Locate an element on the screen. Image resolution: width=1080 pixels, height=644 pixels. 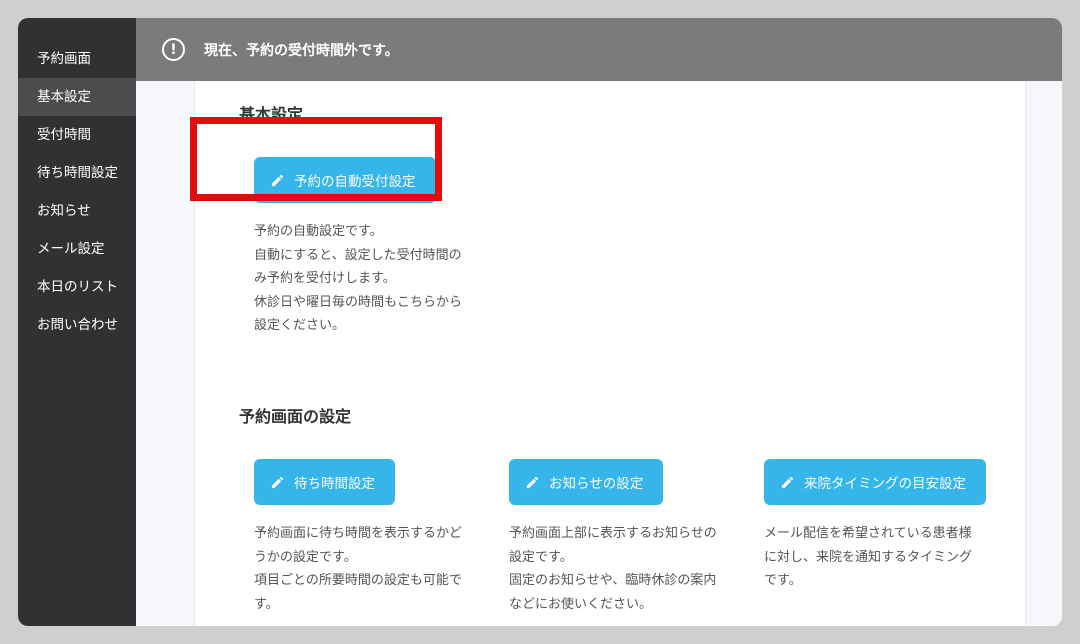
visit-timing-description: メール配信を希望されている患者様 に対し、来院を通知するタイミング です。 is located at coordinates (868, 557).